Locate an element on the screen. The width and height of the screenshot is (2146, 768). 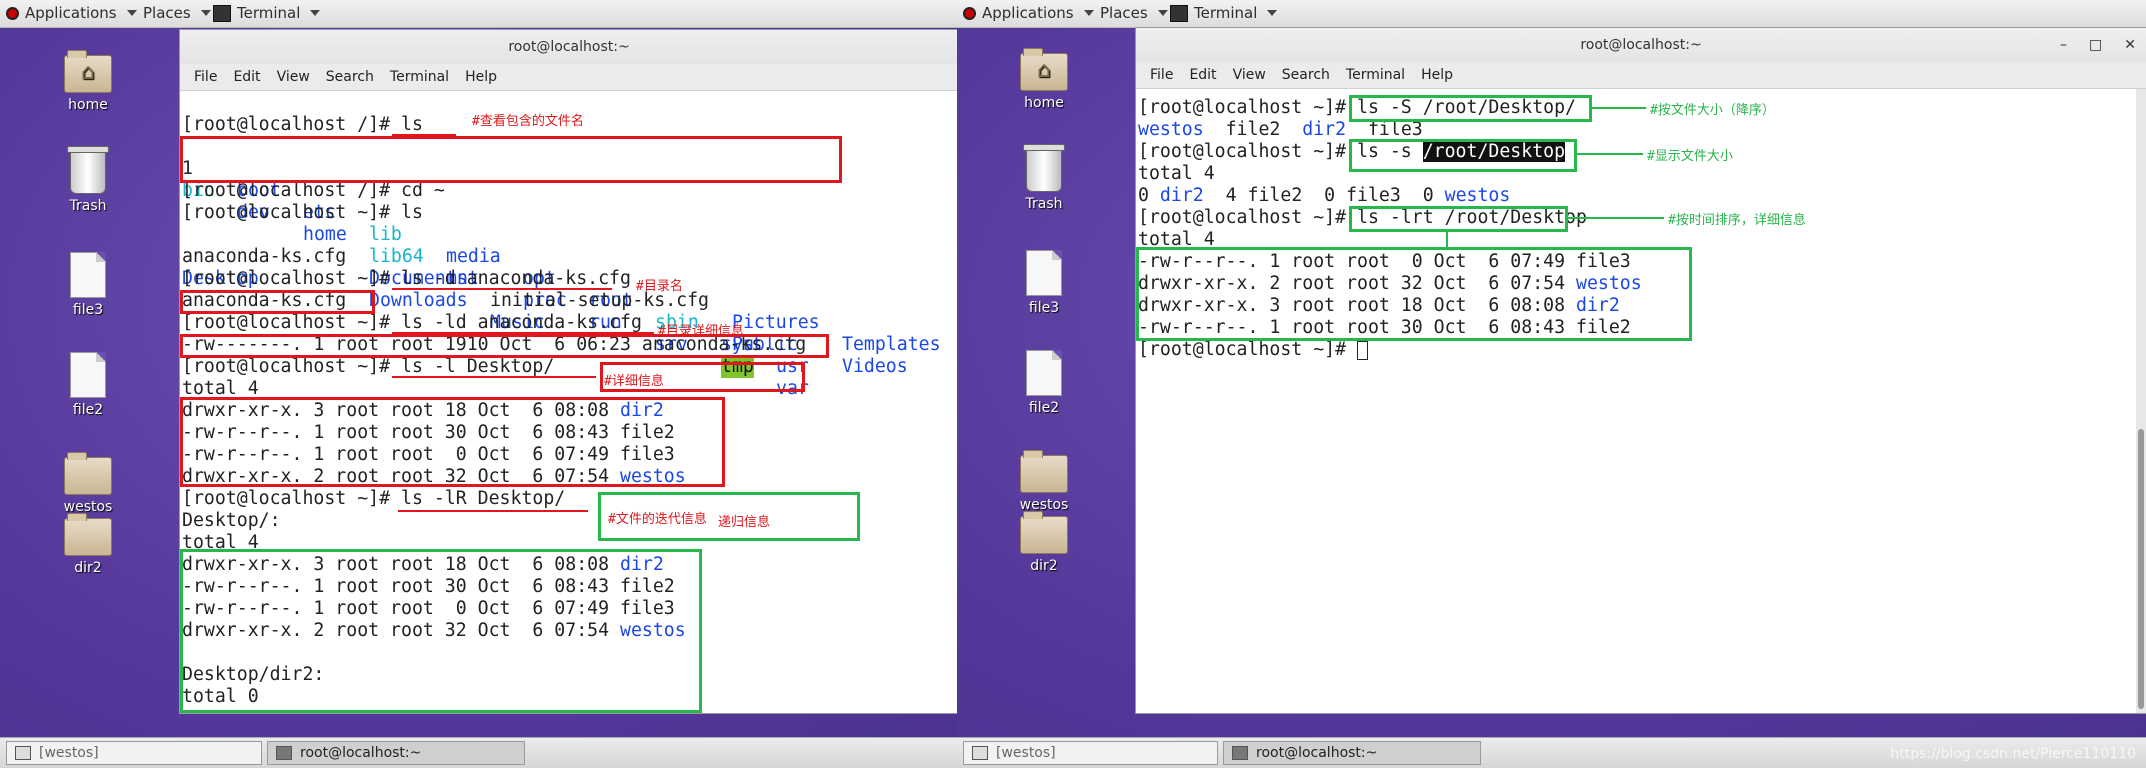
output: 0 is located at coordinates (1149, 195).